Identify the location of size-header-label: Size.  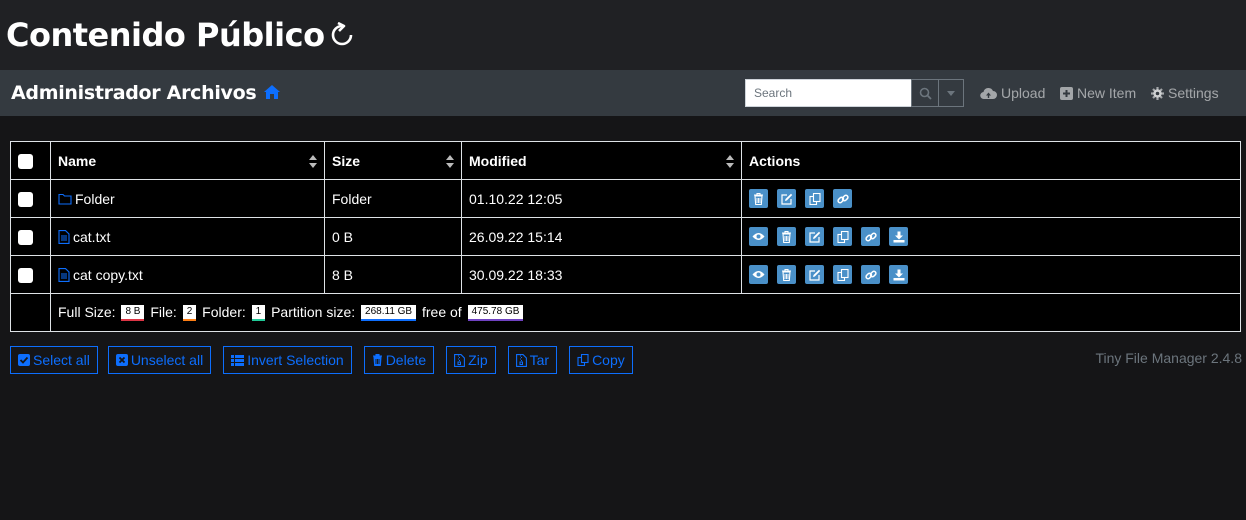
(346, 160).